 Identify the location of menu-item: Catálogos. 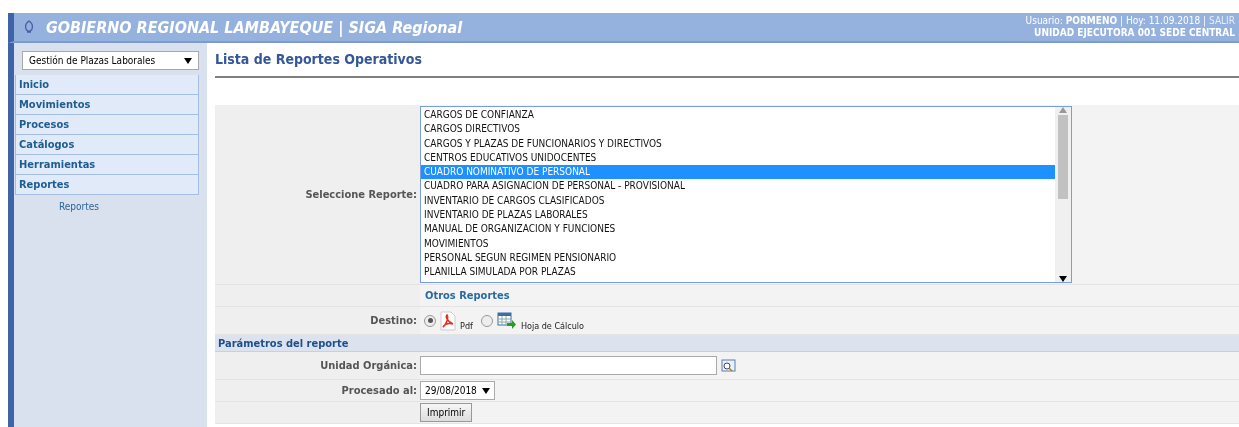
(107, 145).